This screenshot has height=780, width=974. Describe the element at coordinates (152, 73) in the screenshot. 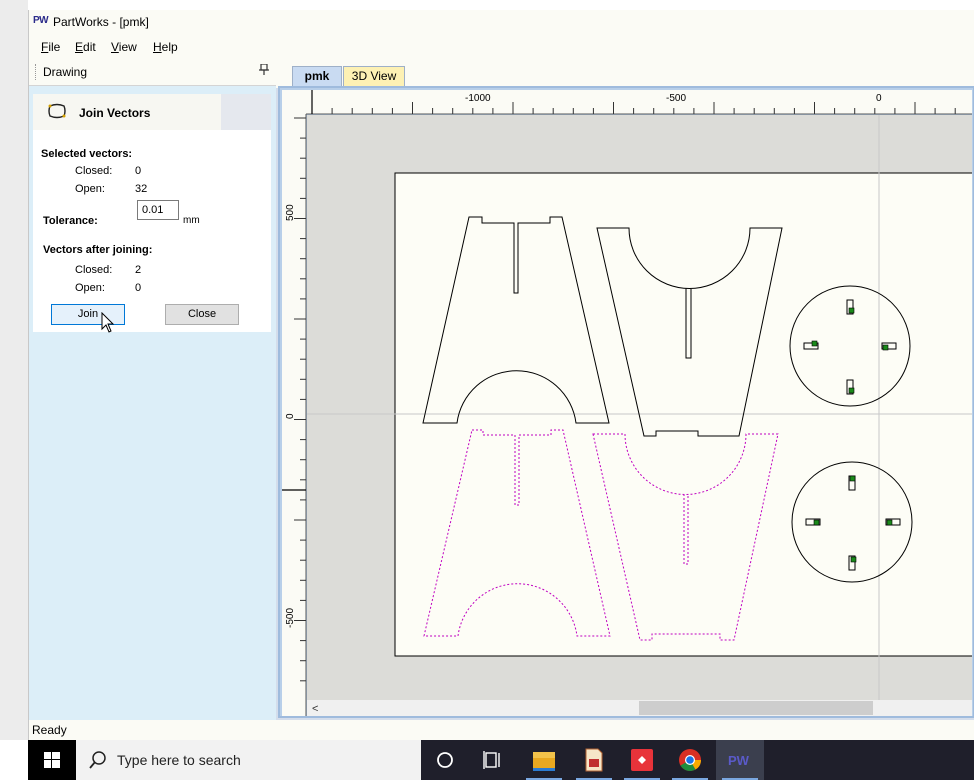

I see `drawing-panel-header: Drawing` at that location.